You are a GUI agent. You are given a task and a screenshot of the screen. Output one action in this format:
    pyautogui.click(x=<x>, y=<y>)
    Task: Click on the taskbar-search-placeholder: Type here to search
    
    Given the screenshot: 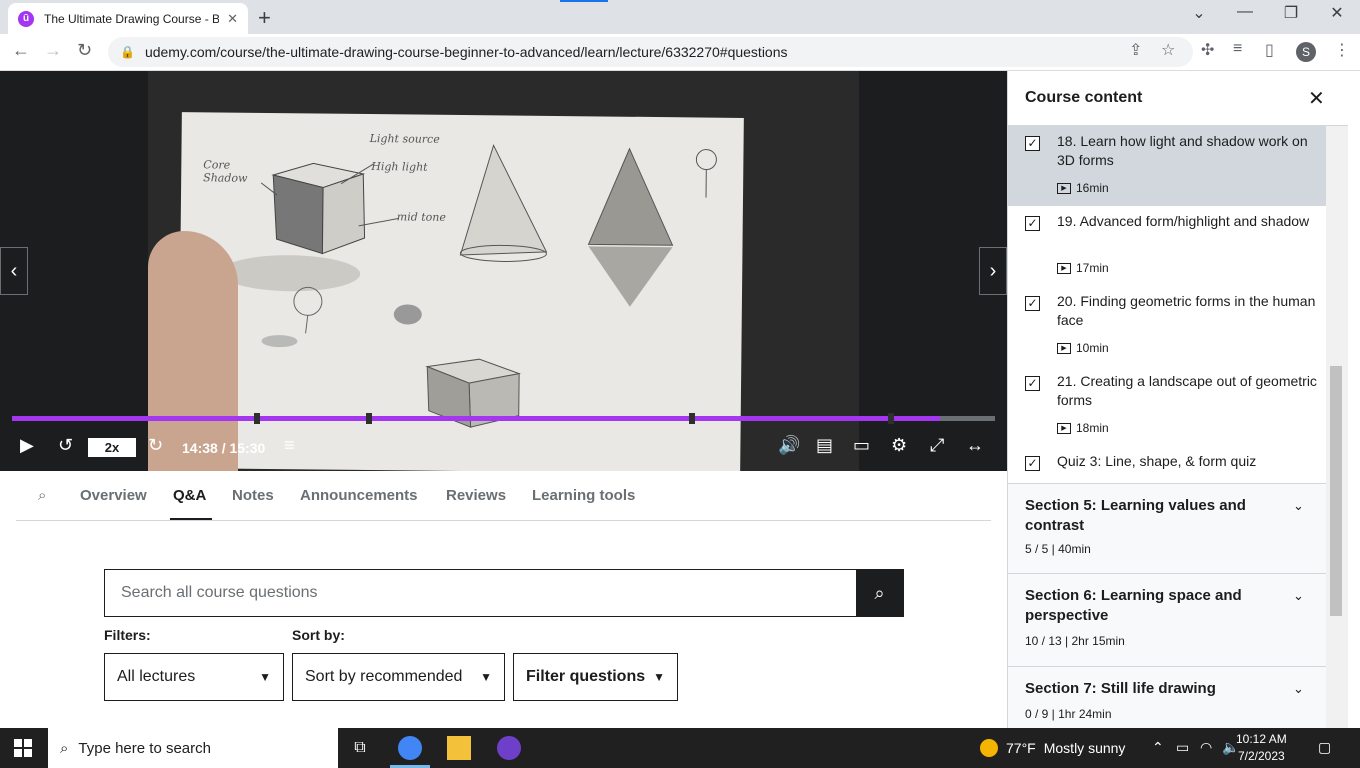 What is the action you would take?
    pyautogui.click(x=144, y=748)
    